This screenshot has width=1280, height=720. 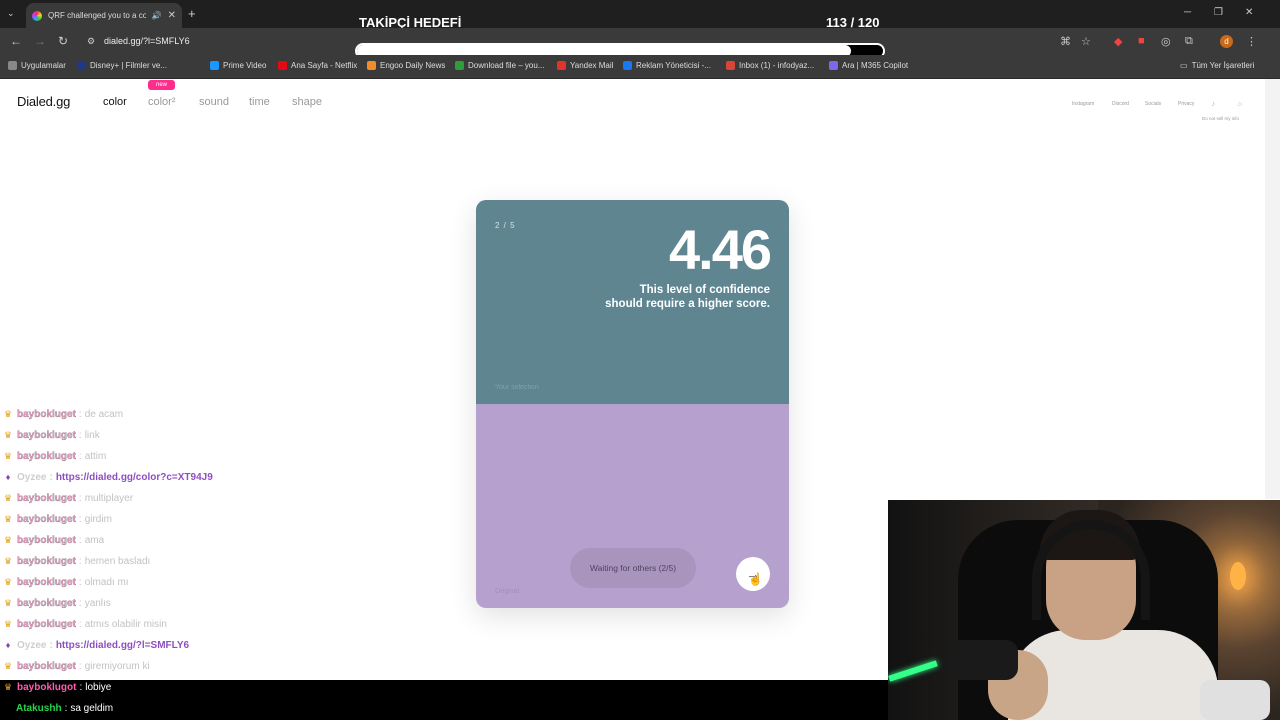 What do you see at coordinates (1118, 41) in the screenshot?
I see `extension-icon: ◆` at bounding box center [1118, 41].